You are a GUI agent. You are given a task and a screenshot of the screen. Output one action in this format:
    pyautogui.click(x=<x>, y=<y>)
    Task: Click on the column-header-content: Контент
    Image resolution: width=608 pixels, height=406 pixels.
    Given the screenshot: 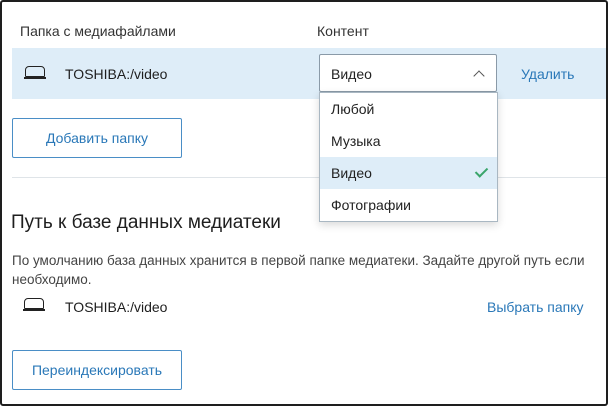 What is the action you would take?
    pyautogui.click(x=343, y=31)
    